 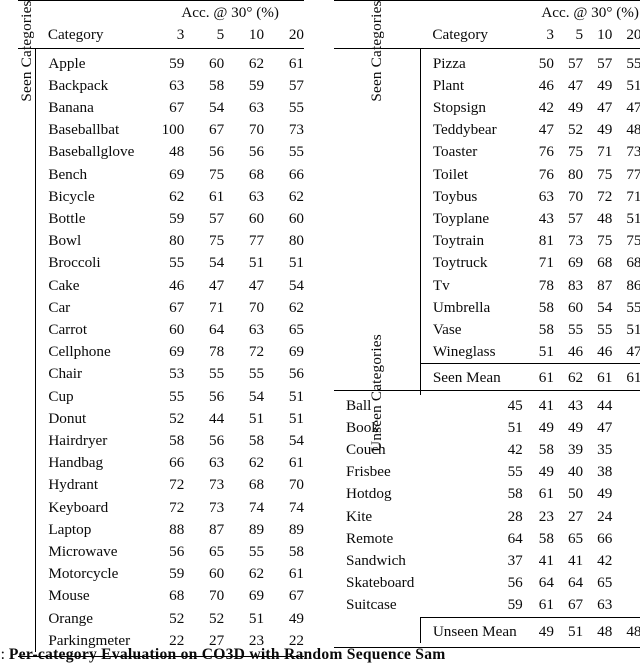 I want to click on value-cell-col1: 59, so click(x=177, y=218).